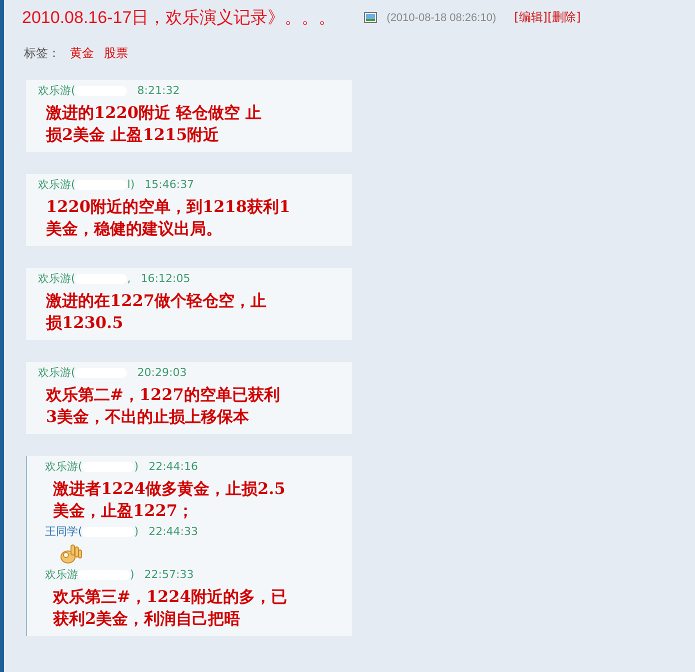  I want to click on message-text: 激进的1220附近 轻仓做空 止, so click(154, 113).